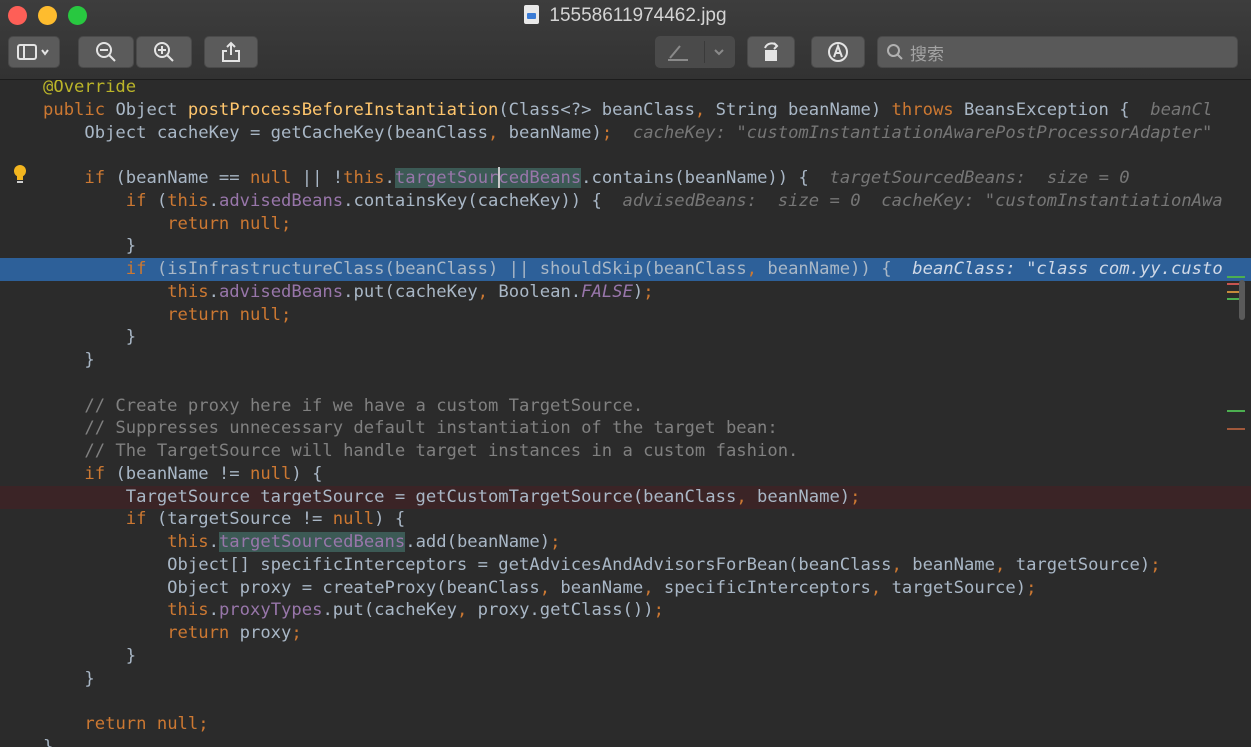 The image size is (1251, 747). I want to click on zoom-in-button, so click(164, 52).